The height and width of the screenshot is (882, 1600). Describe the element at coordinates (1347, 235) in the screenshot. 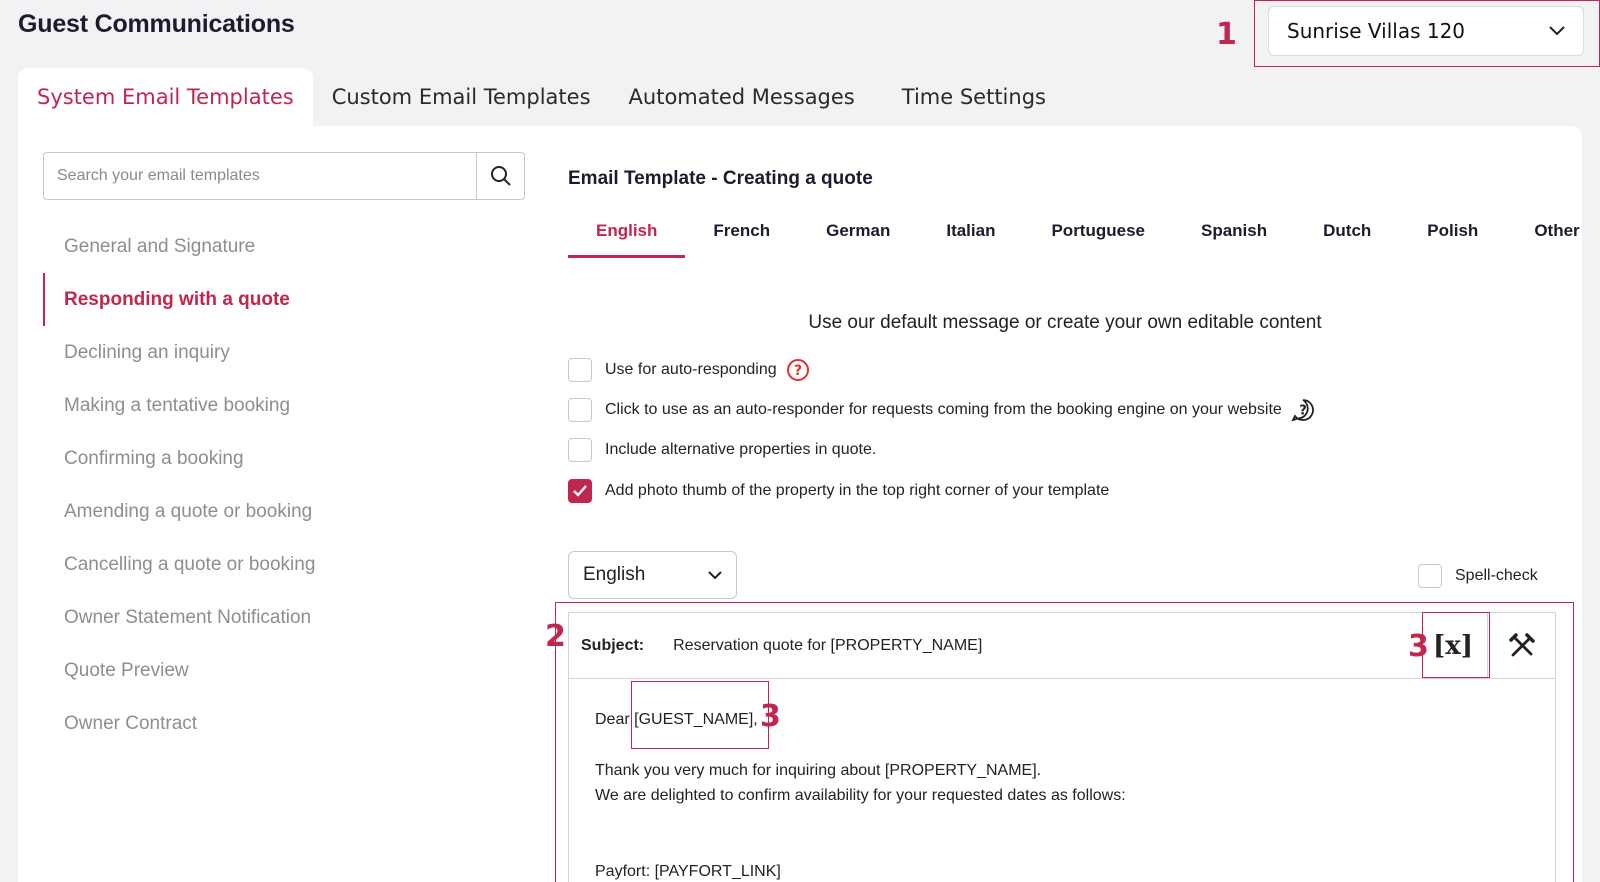

I see `lang-tab-dutch: Dutch` at that location.